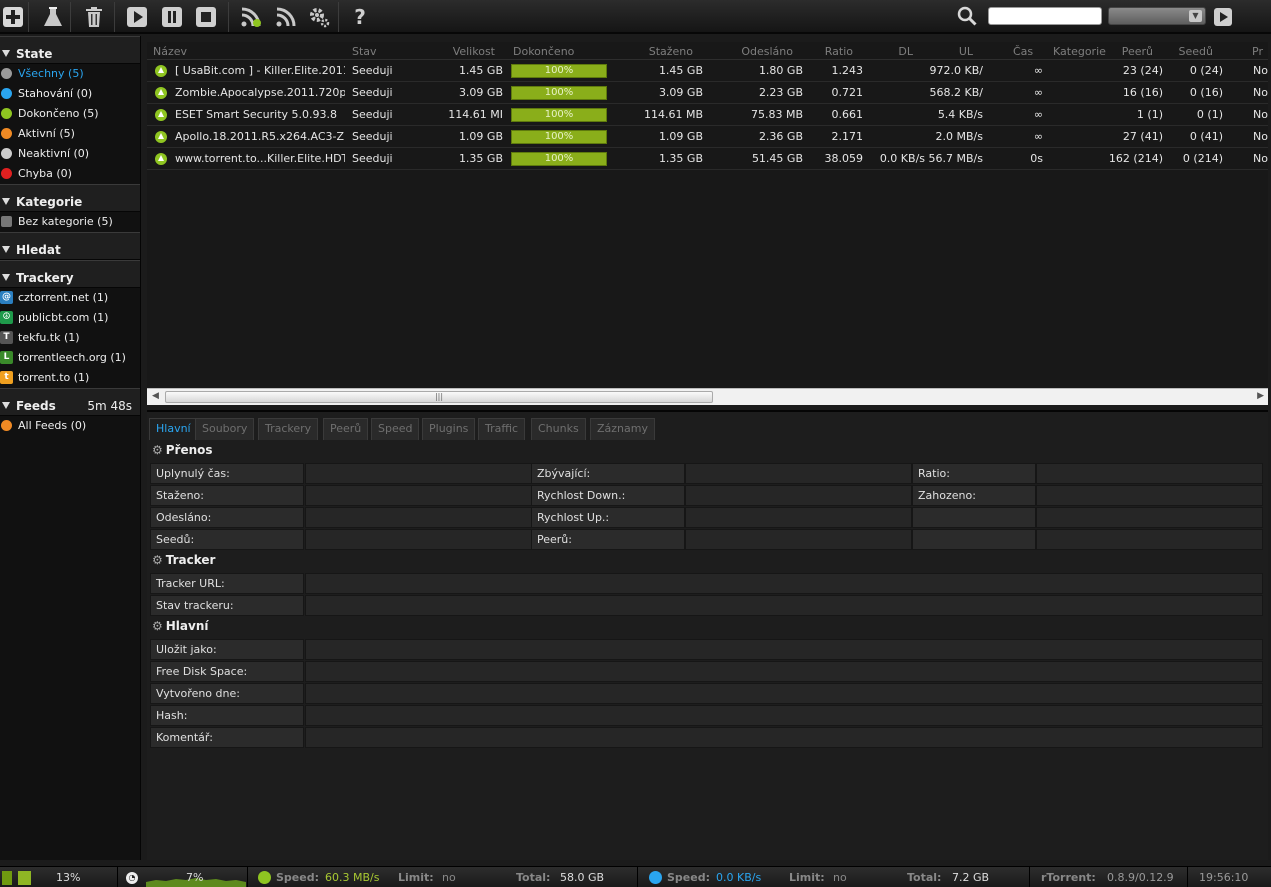 Image resolution: width=1271 pixels, height=887 pixels. Describe the element at coordinates (471, 51) in the screenshot. I see `column-header: Velikost` at that location.